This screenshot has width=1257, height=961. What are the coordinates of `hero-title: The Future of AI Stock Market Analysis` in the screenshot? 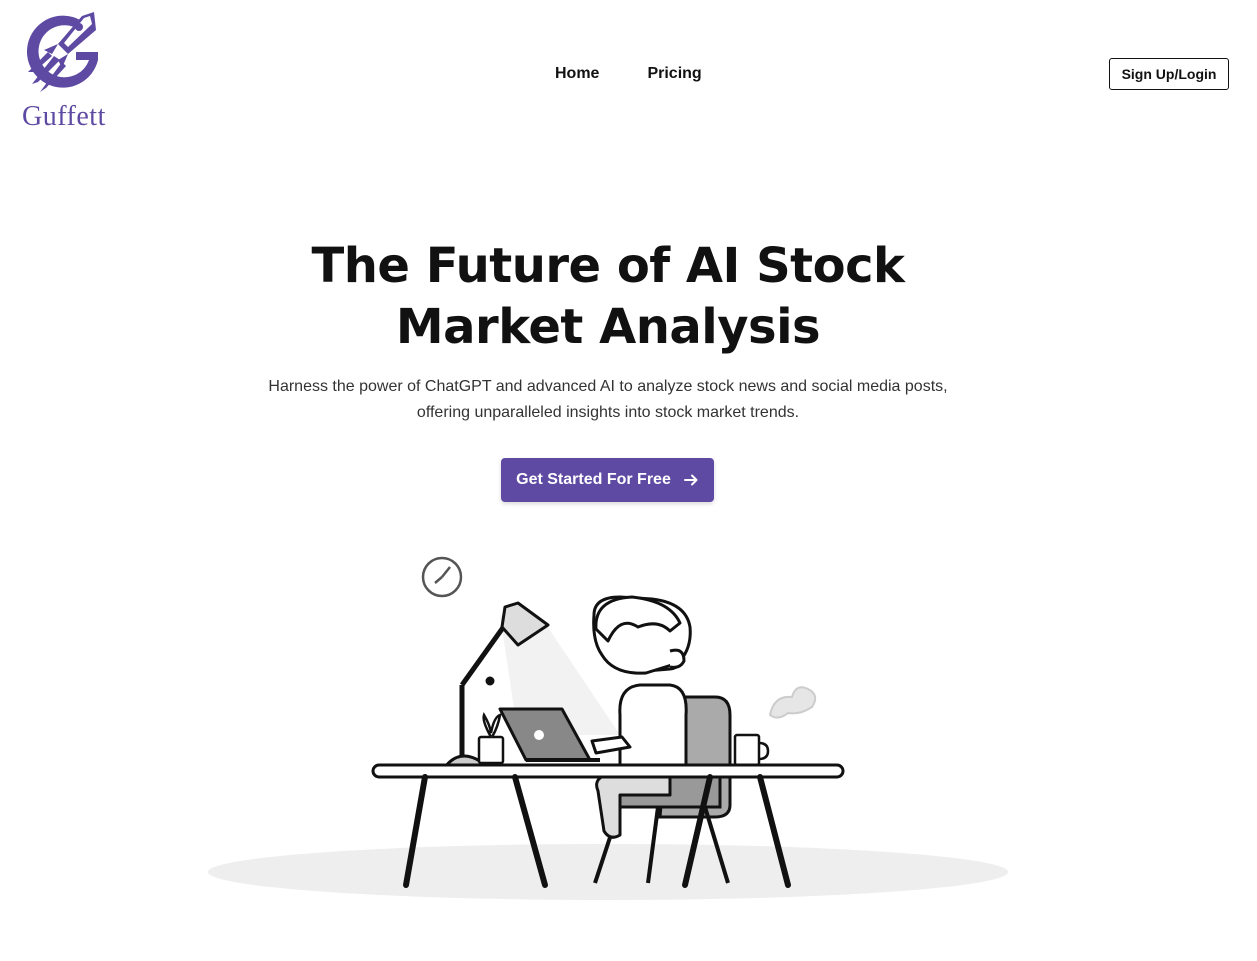 It's located at (608, 296).